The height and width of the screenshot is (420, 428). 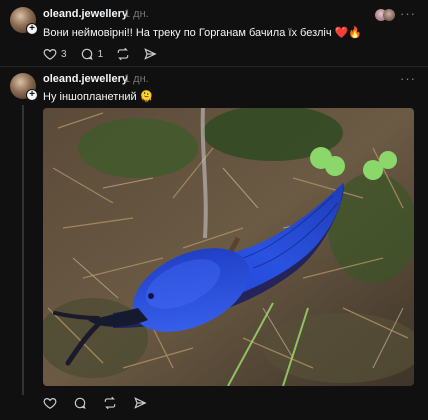 I want to click on comment-button, so click(x=80, y=403).